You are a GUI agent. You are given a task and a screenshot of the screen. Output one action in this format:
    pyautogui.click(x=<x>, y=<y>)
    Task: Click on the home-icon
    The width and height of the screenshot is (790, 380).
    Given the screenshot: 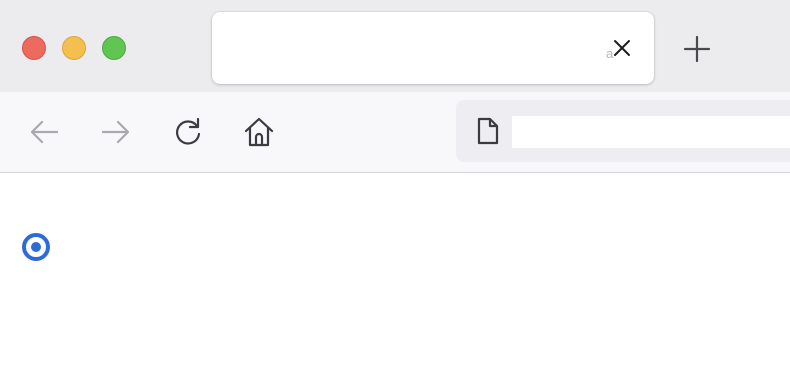 What is the action you would take?
    pyautogui.click(x=259, y=132)
    